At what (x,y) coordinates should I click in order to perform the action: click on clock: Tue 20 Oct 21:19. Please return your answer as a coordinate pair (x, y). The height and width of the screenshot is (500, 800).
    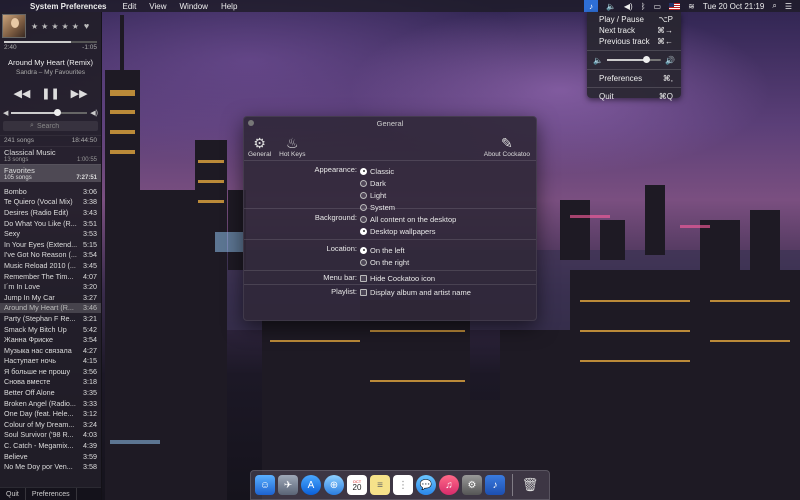
    Looking at the image, I should click on (734, 6).